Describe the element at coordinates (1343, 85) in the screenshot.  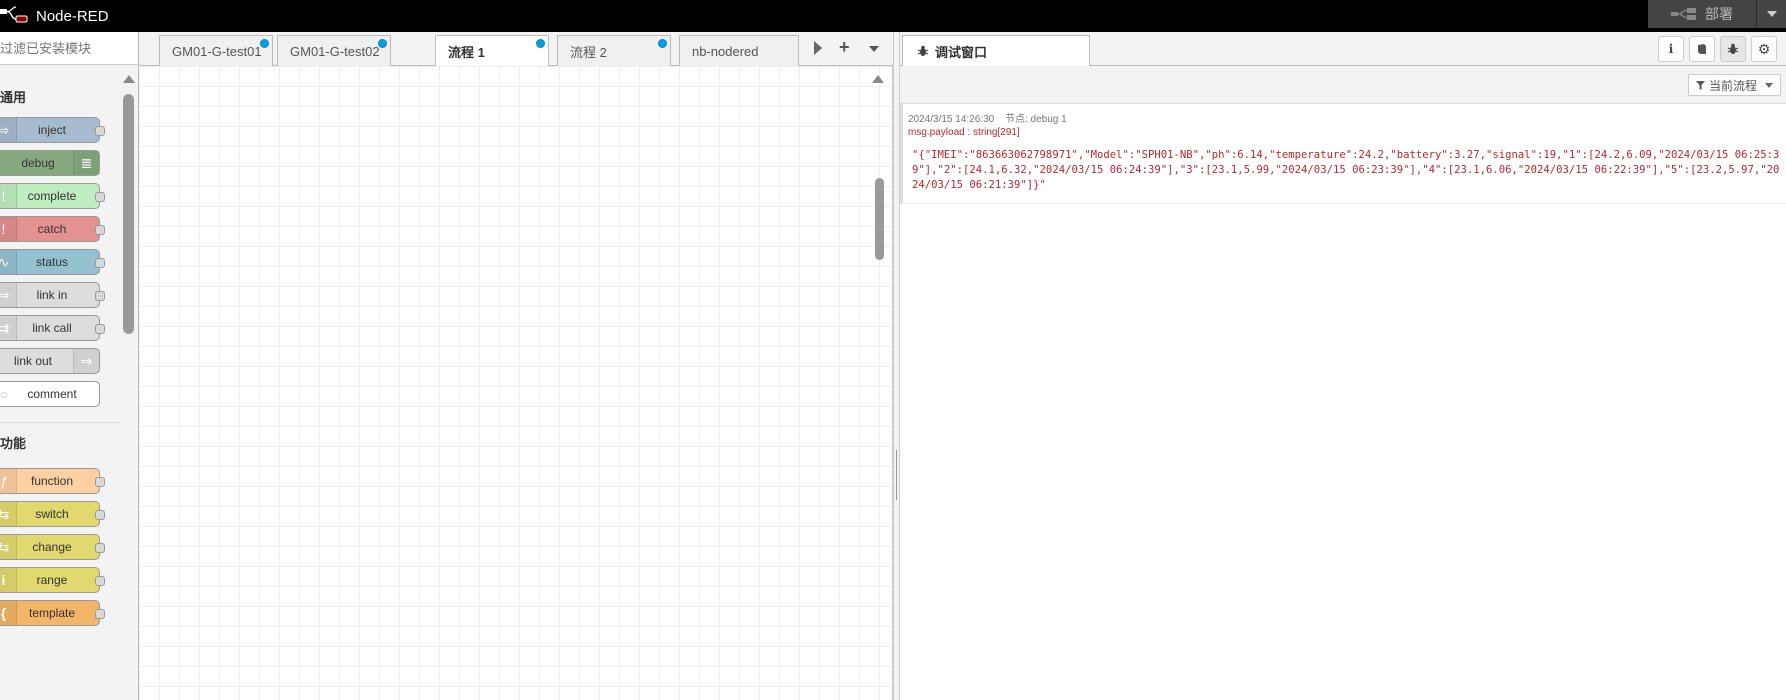
I see `debug-toolbar: 当前流程` at that location.